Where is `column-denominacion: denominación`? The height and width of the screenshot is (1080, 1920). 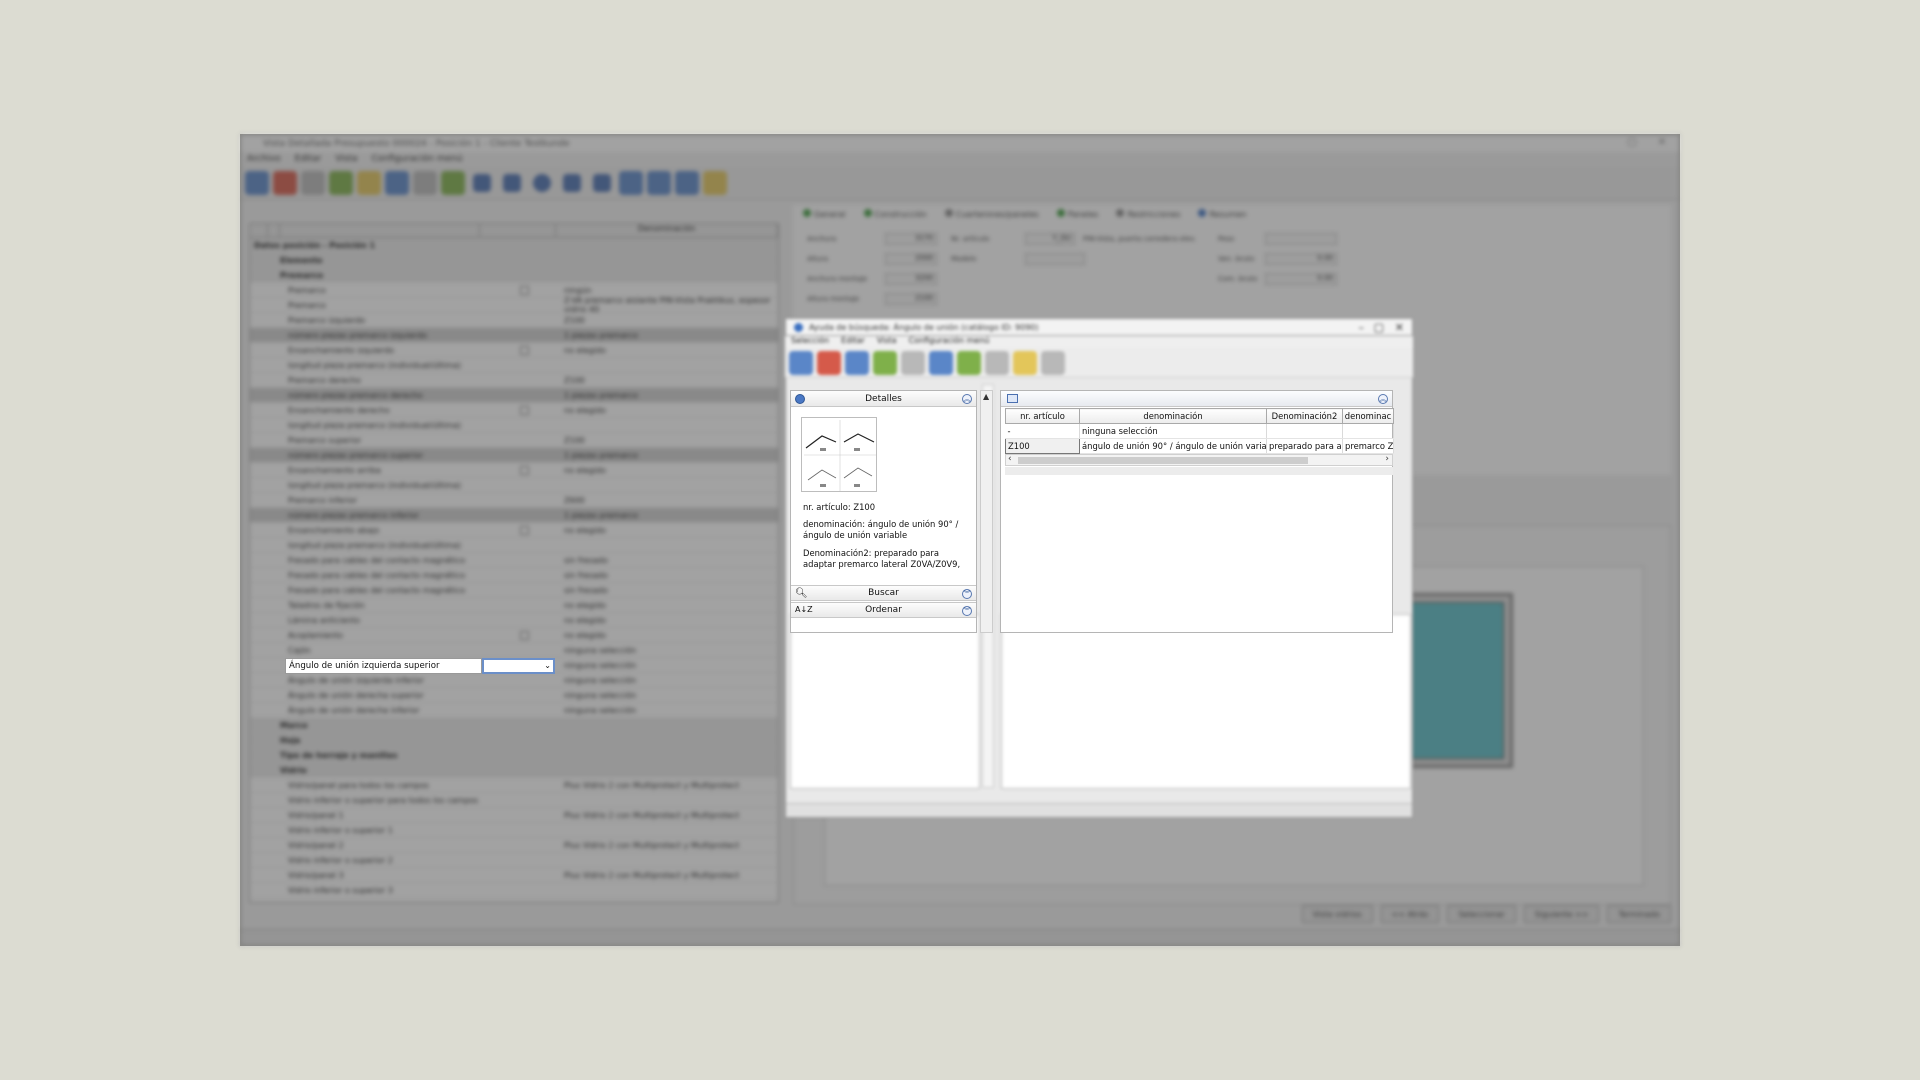
column-denominacion: denominación is located at coordinates (1173, 416).